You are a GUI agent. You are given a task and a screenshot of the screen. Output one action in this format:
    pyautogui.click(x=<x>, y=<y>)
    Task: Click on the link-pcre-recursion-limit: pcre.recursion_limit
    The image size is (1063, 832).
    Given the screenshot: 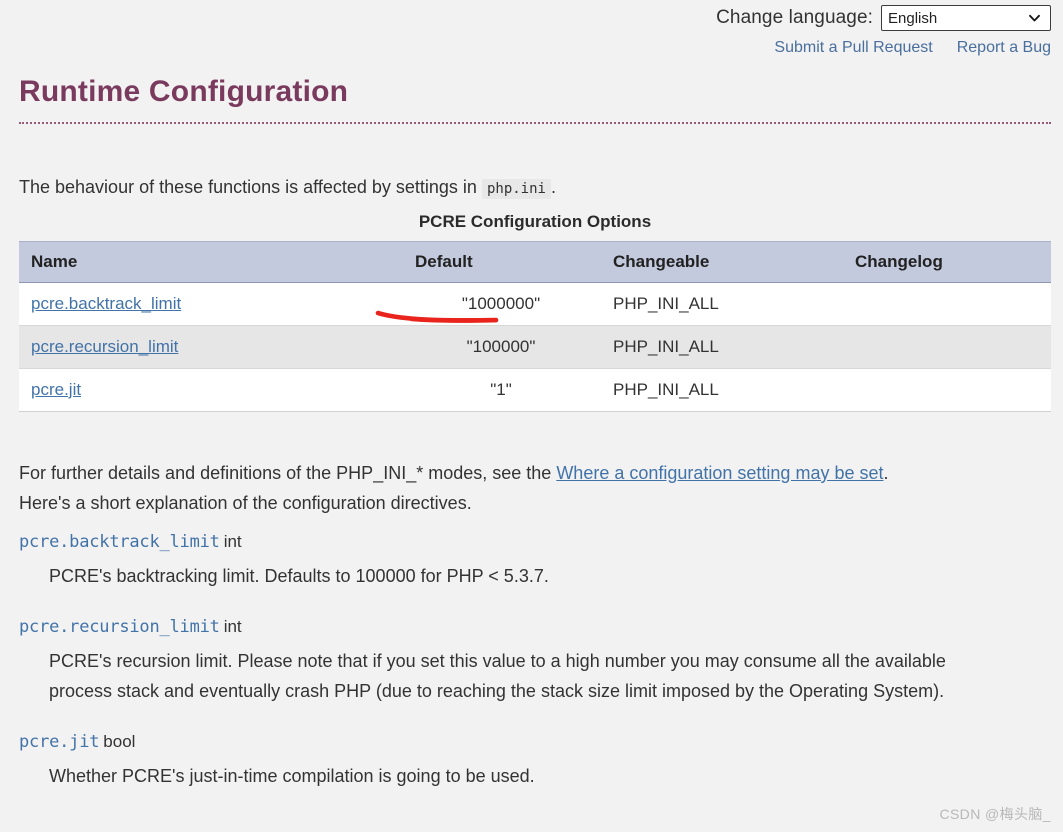 What is the action you would take?
    pyautogui.click(x=104, y=346)
    